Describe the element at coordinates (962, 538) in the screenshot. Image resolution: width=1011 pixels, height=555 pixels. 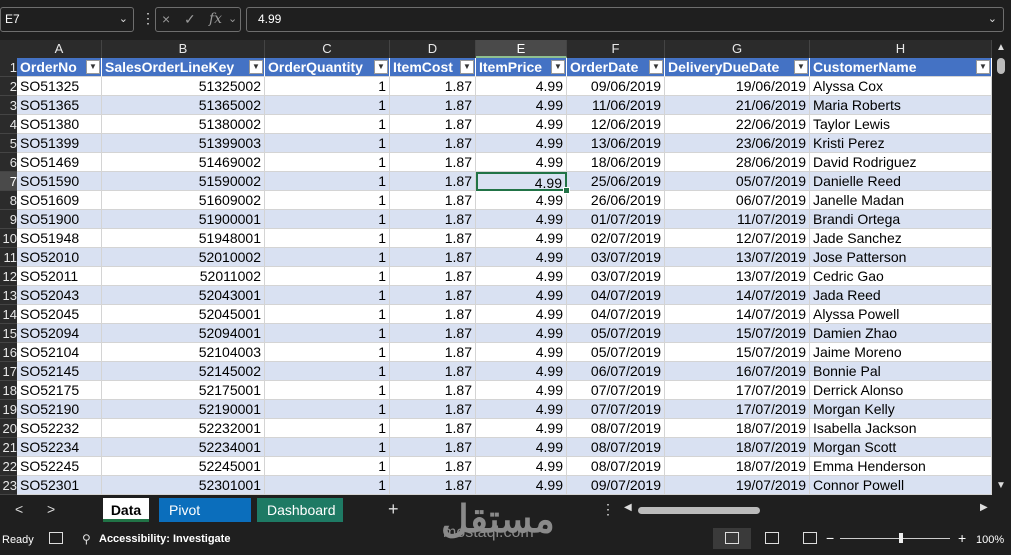
I see `zoom-in-icon: +` at that location.